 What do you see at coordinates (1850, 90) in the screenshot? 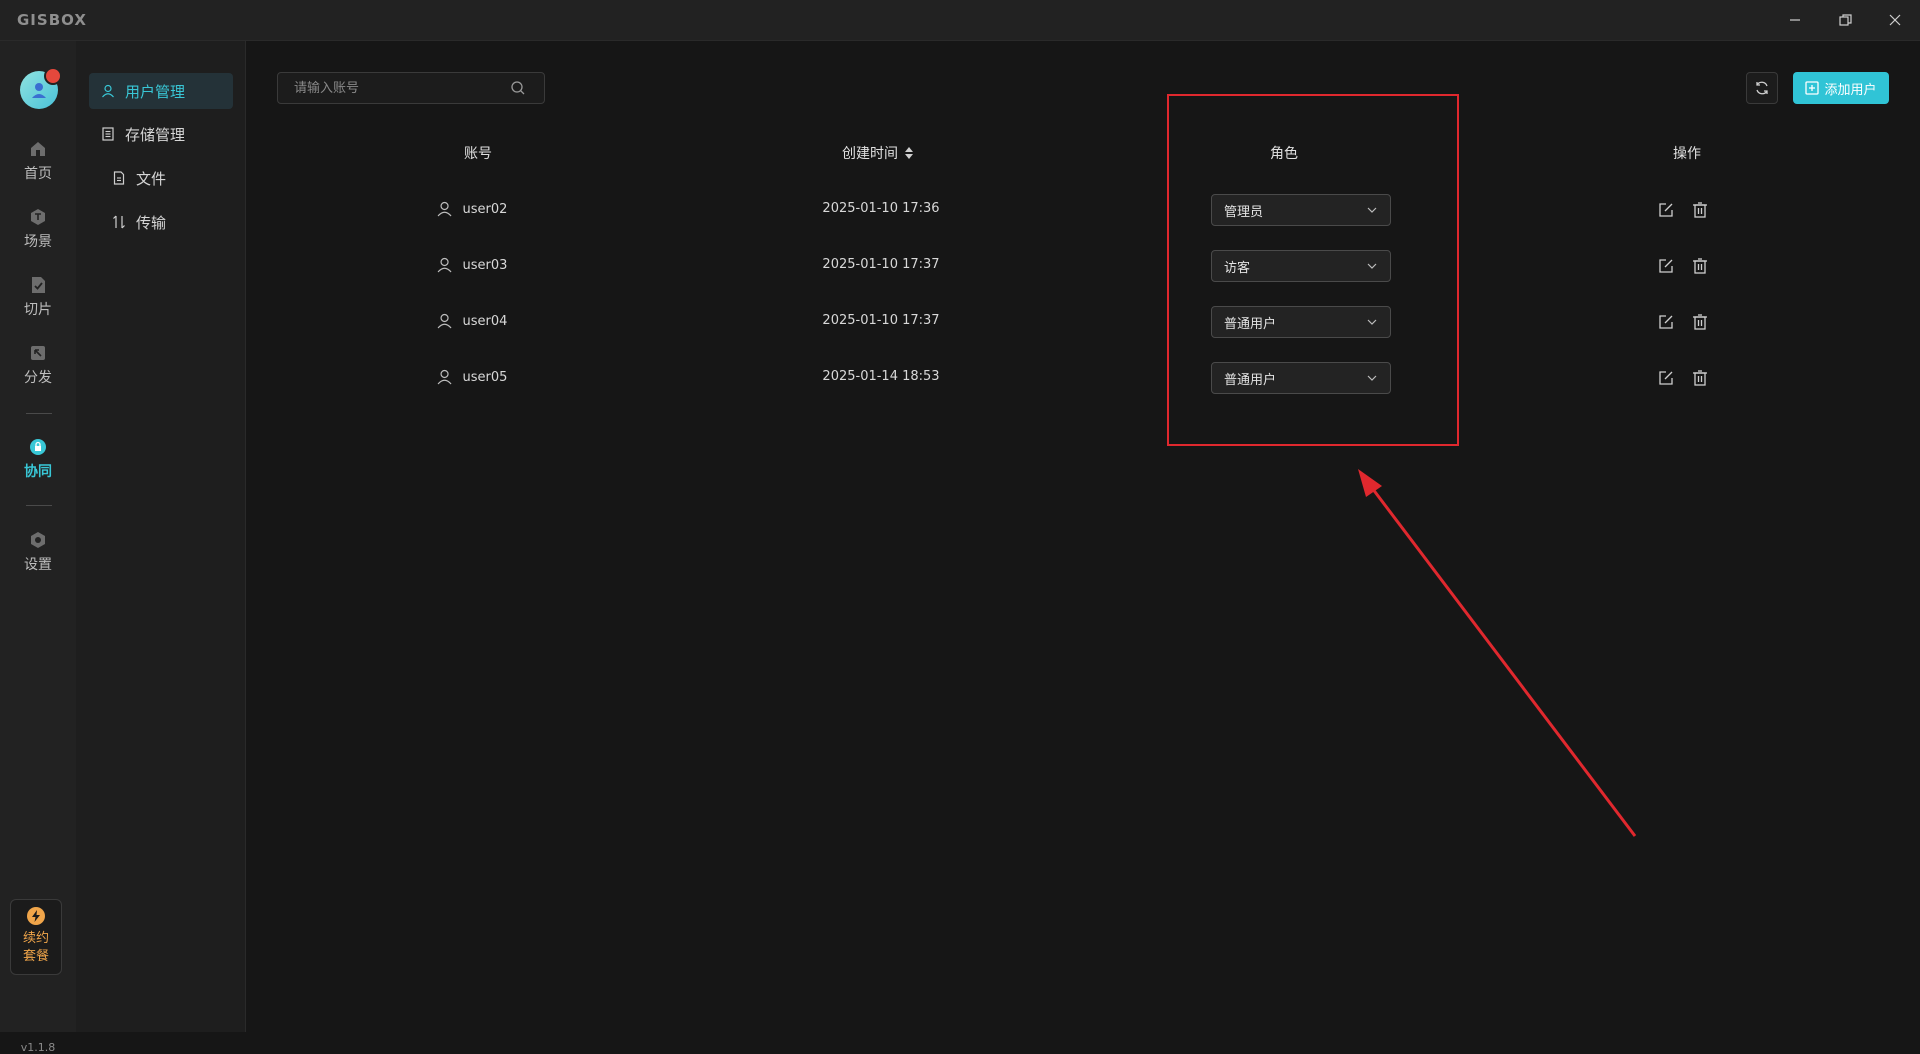
I see `add-user-label: 添加用户` at bounding box center [1850, 90].